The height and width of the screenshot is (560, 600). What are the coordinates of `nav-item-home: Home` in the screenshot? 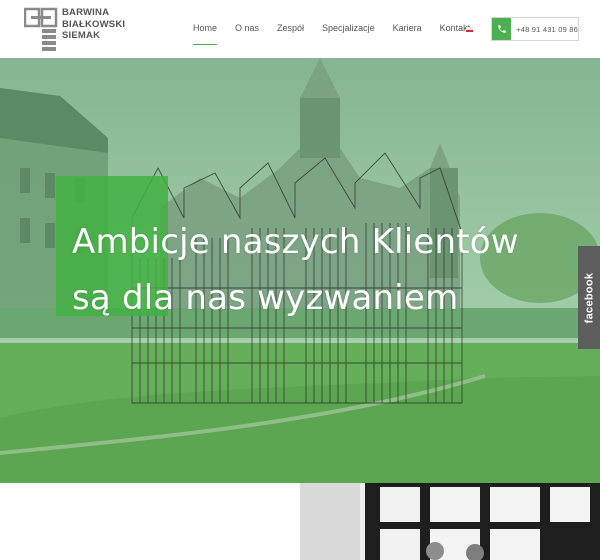 It's located at (205, 34).